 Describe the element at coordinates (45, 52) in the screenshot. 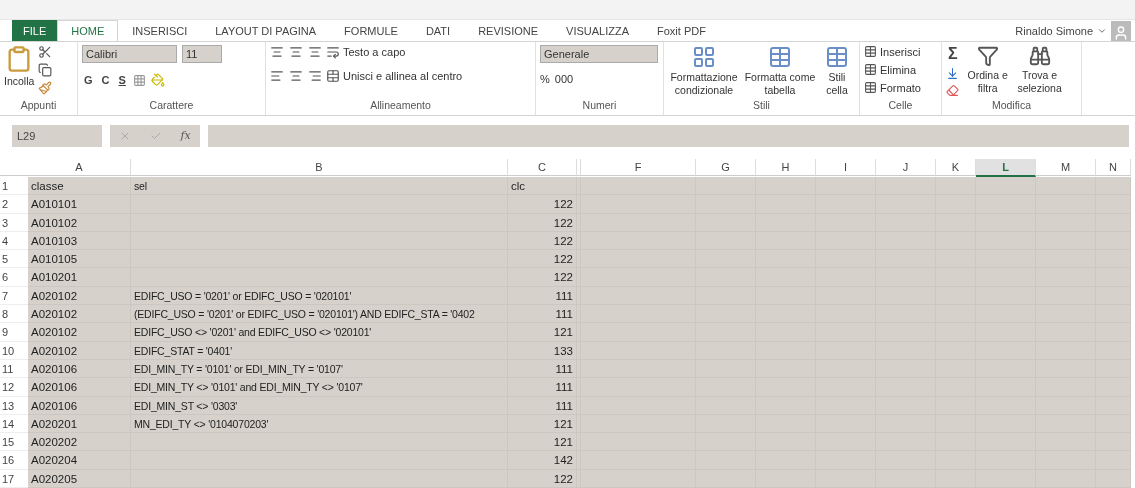

I see `scissors-icon` at that location.